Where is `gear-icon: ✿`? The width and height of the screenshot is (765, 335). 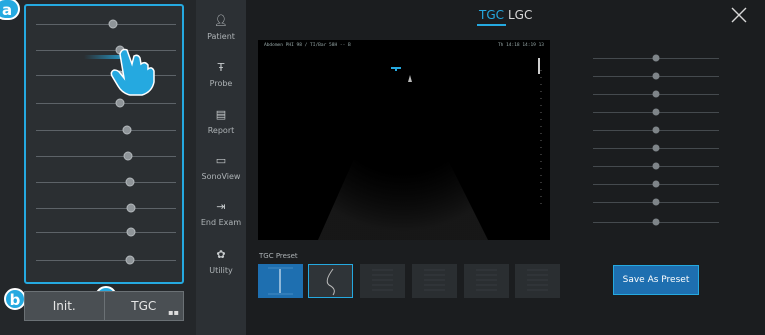
gear-icon: ✿ is located at coordinates (221, 254).